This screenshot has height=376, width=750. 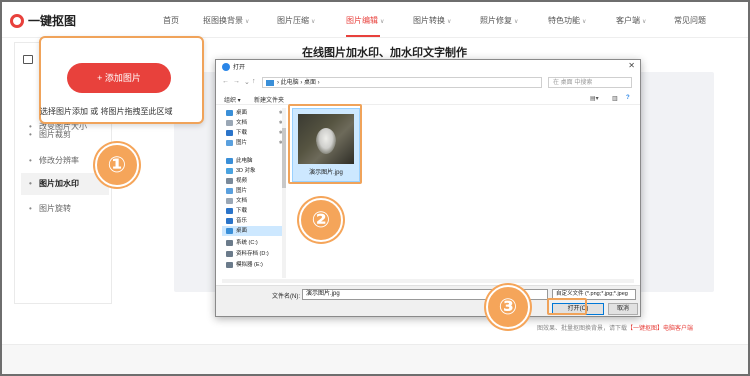 What do you see at coordinates (321, 220) in the screenshot?
I see `step-badge-2: ②` at bounding box center [321, 220].